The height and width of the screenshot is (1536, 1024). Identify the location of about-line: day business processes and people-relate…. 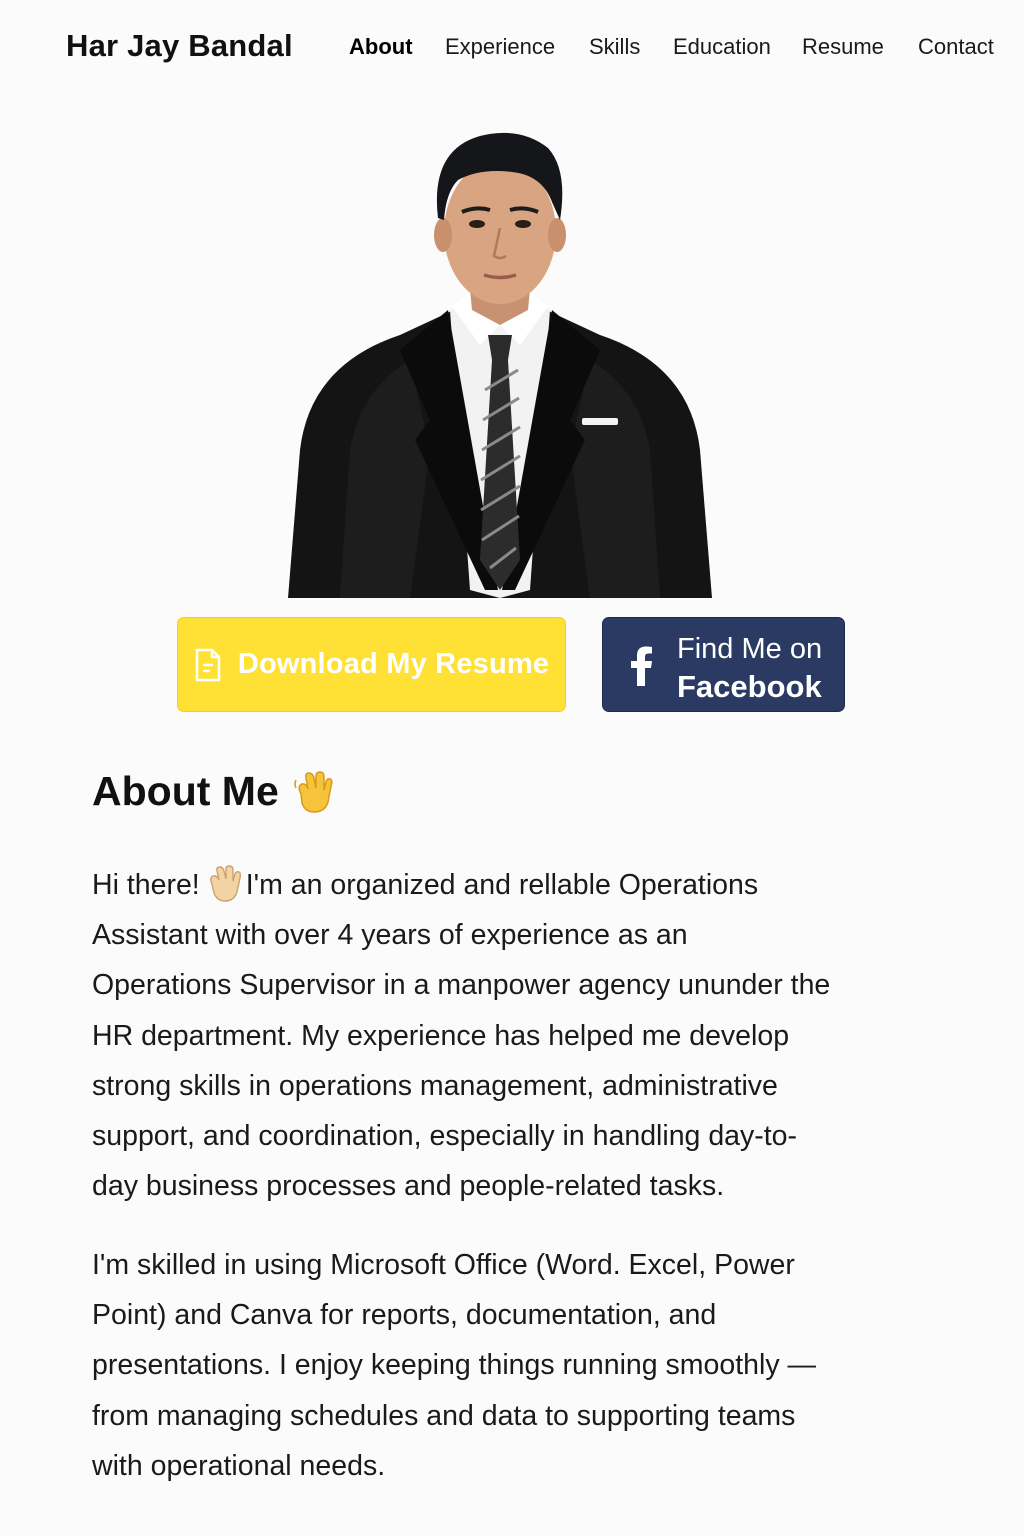
(408, 1186).